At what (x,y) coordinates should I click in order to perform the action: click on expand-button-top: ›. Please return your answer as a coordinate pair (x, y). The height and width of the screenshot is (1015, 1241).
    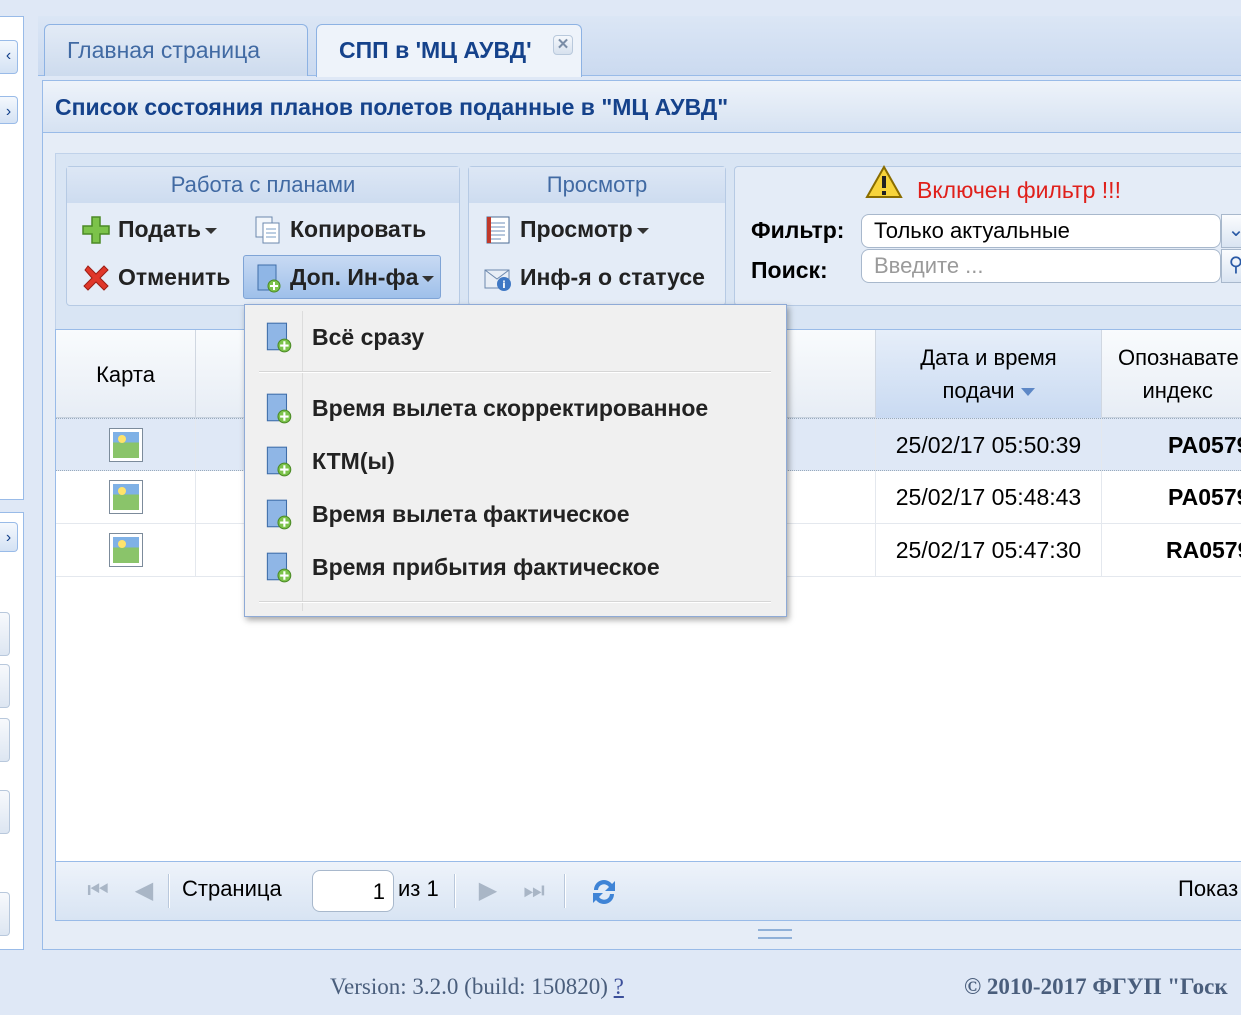
    Looking at the image, I should click on (9, 110).